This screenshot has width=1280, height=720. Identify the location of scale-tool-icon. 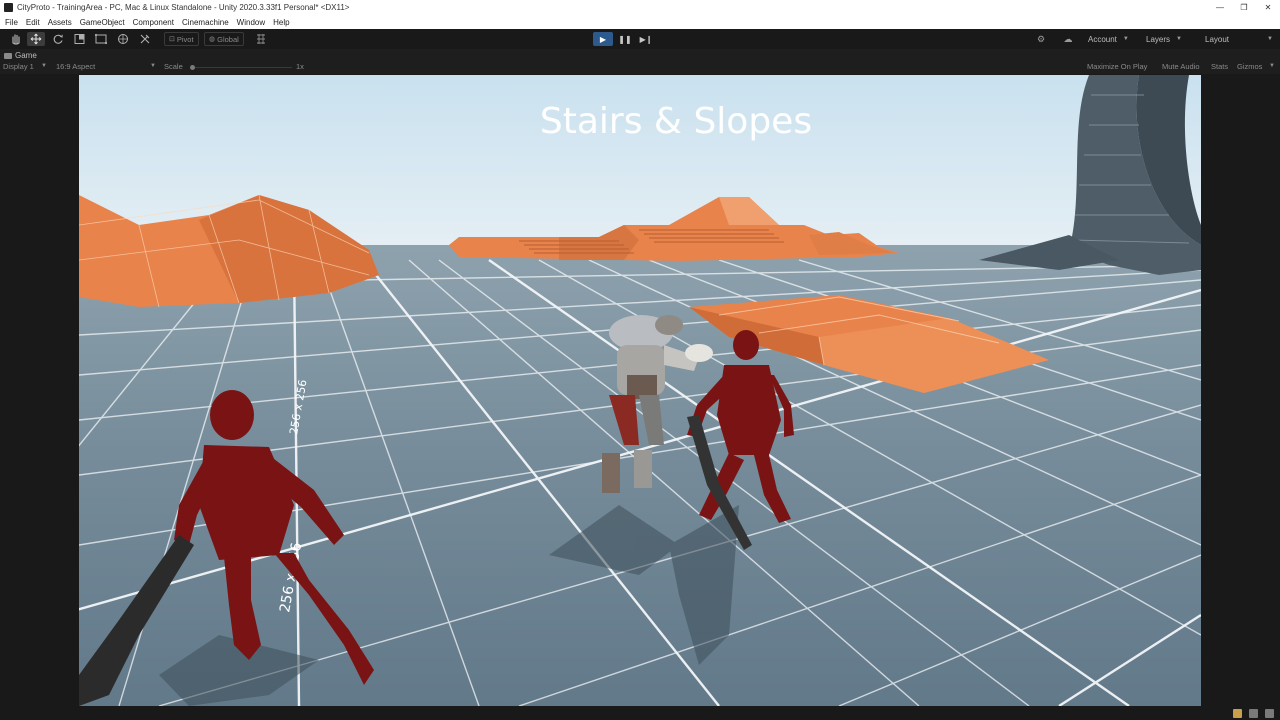
(80, 39).